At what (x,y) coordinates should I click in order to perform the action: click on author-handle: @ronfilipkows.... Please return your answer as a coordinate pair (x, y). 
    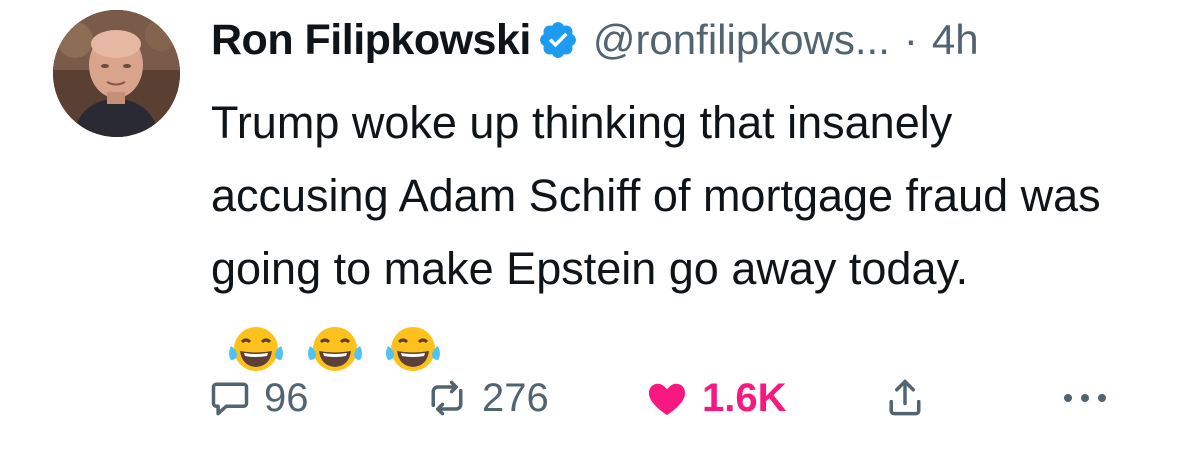
    Looking at the image, I should click on (741, 40).